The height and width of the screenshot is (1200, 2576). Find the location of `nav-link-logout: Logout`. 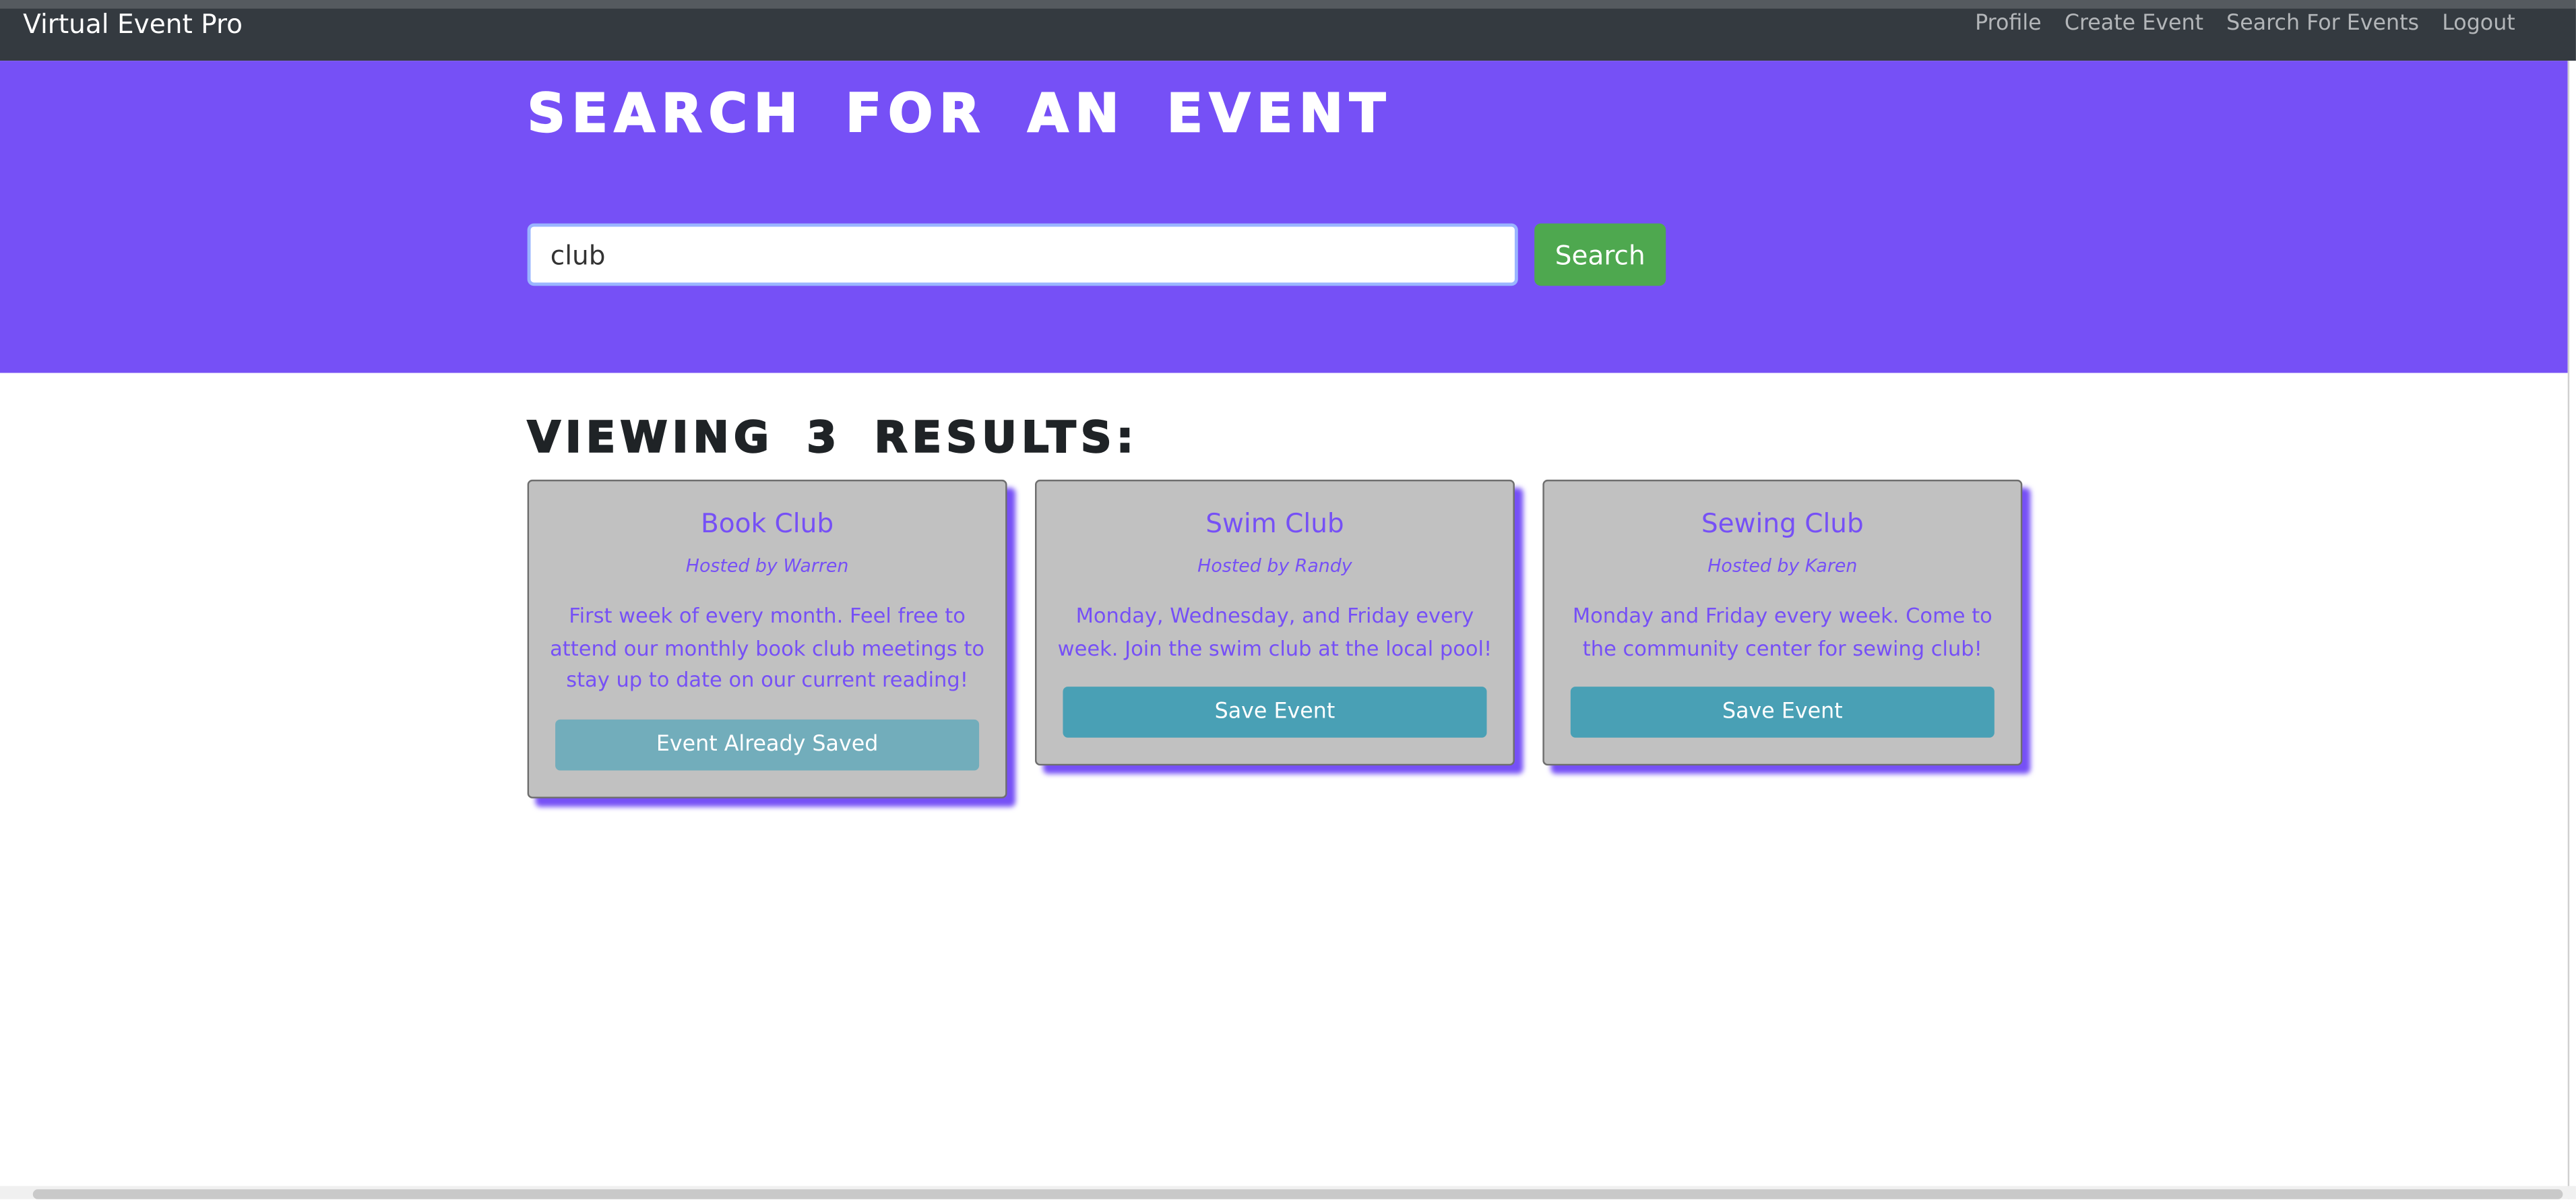

nav-link-logout: Logout is located at coordinates (2478, 24).